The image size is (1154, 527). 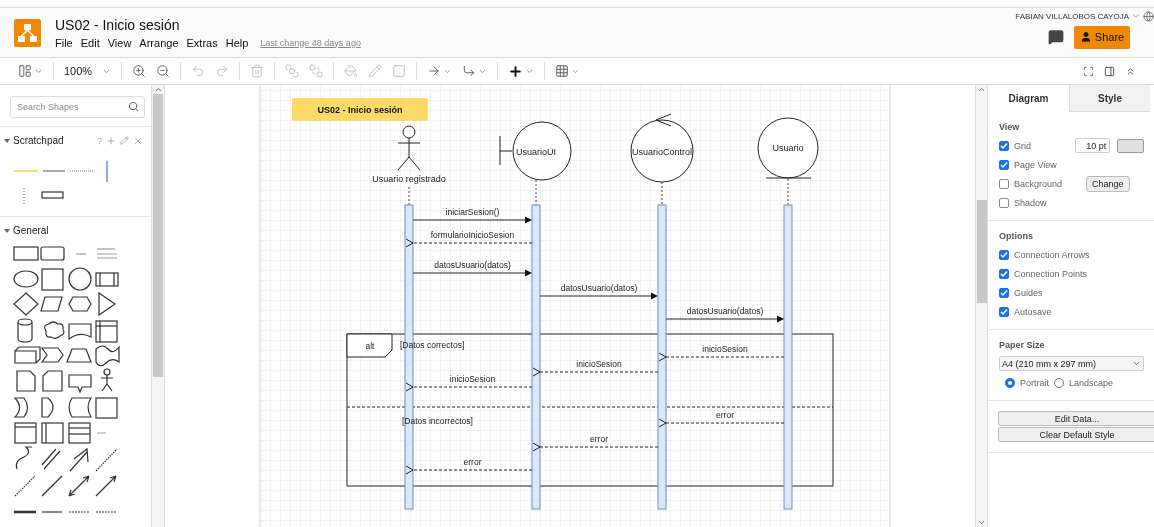 I want to click on close-icon, so click(x=138, y=140).